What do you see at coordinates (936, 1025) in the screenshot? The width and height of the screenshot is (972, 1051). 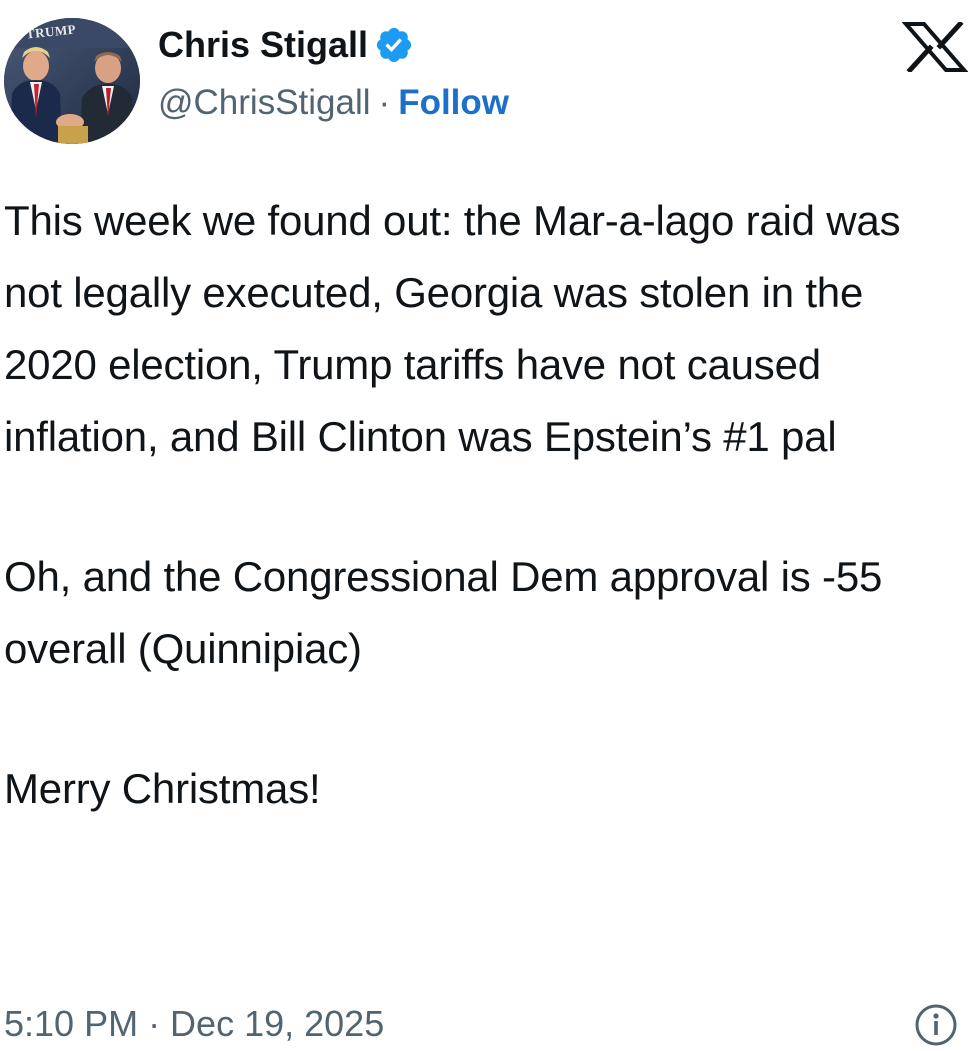 I see `info-icon` at bounding box center [936, 1025].